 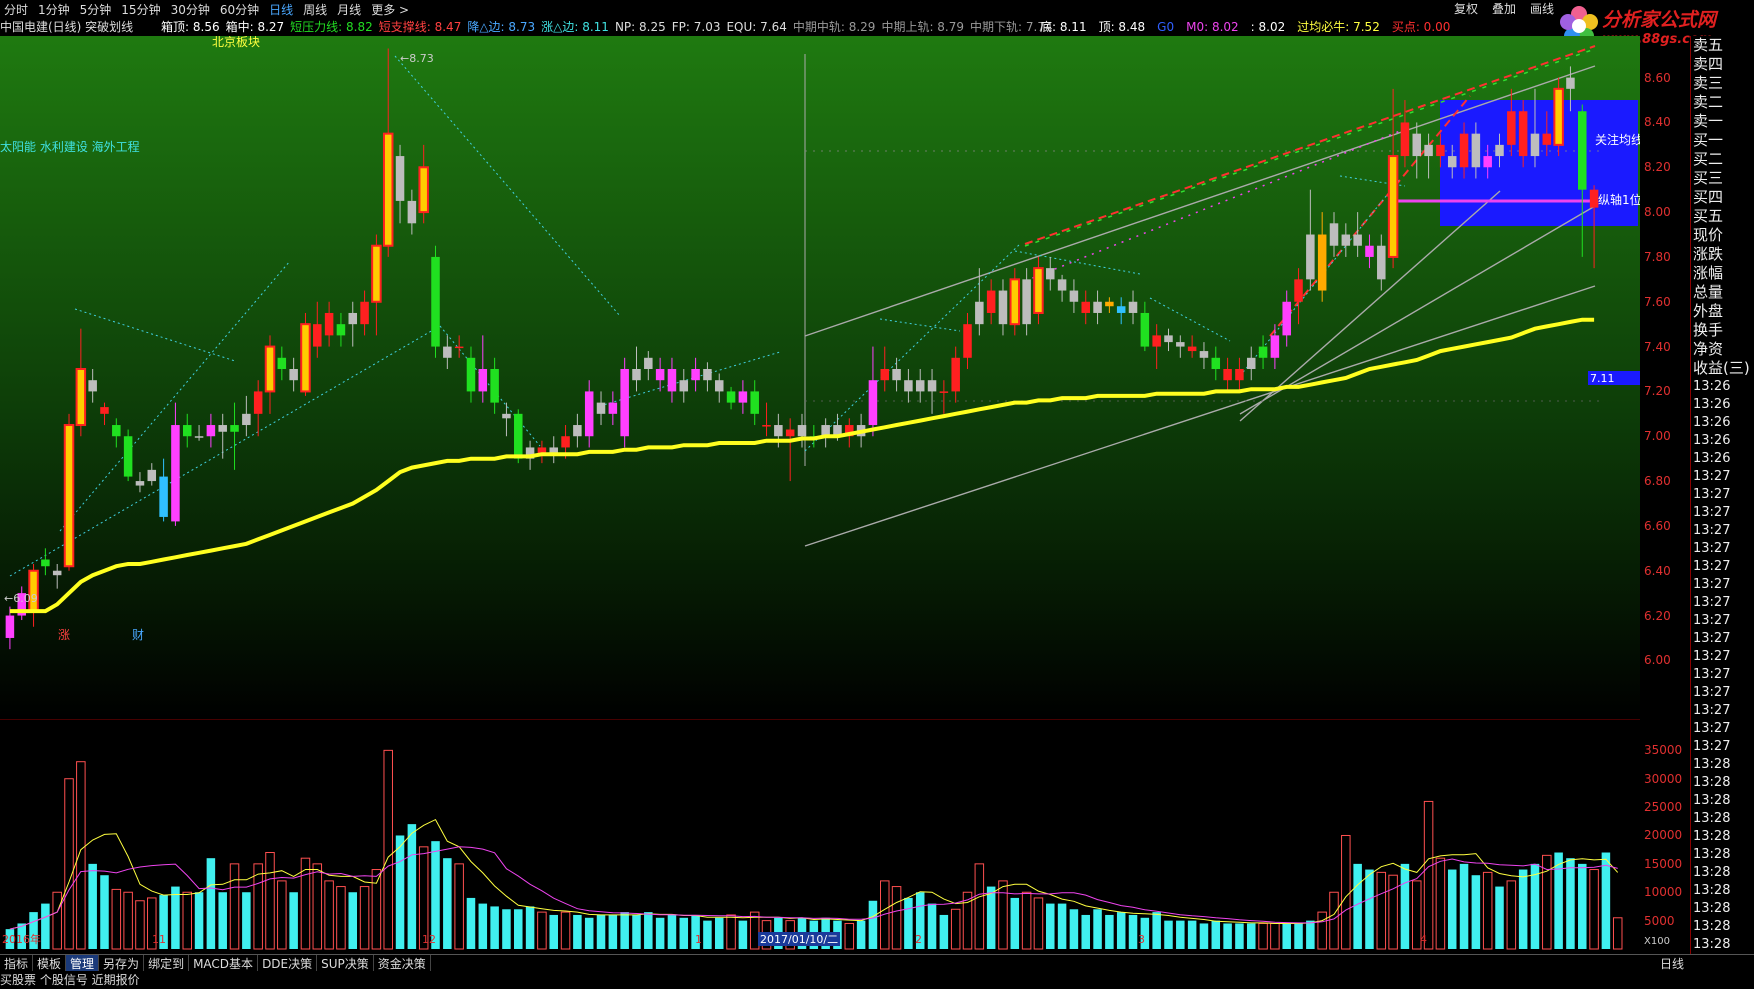 I want to click on tick-time-12: 13:27, so click(x=1712, y=602).